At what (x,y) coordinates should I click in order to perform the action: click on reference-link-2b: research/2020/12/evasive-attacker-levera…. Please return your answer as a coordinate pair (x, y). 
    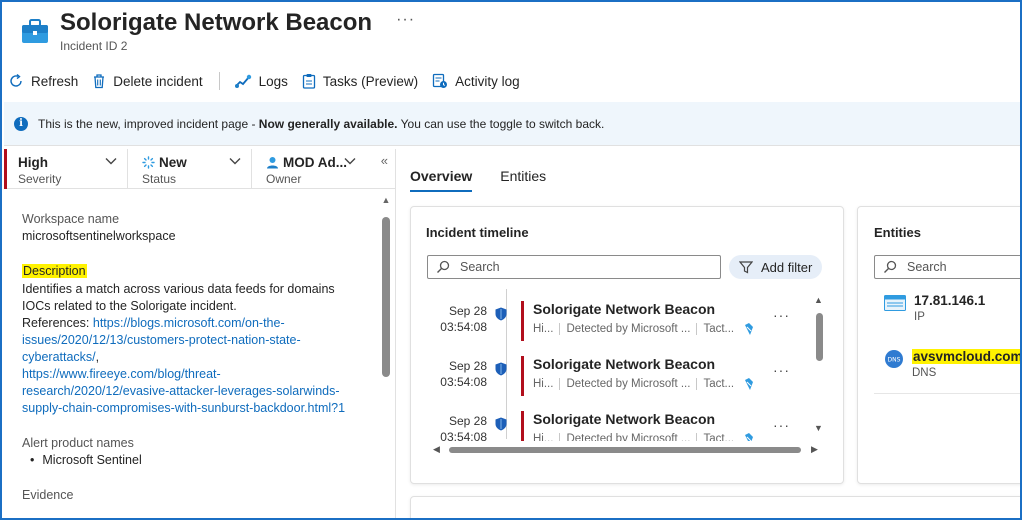
    Looking at the image, I should click on (192, 391).